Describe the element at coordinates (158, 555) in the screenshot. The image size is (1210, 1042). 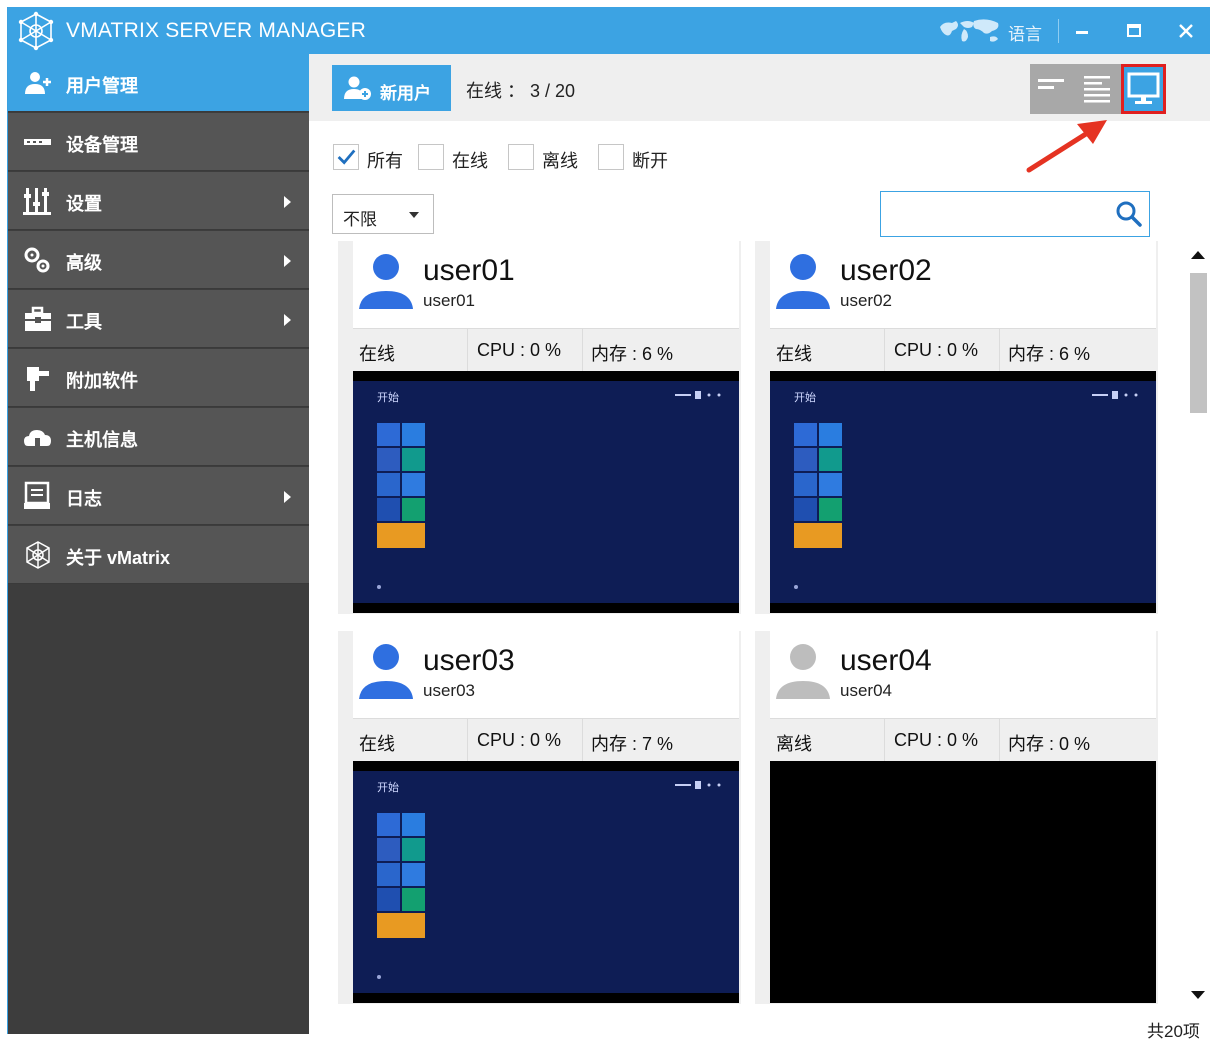
I see `sidebar-item-about: 关于 vMatrix` at that location.